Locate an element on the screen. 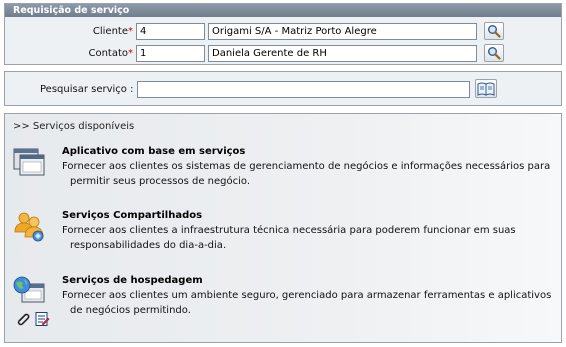  services-title: >> Serviços disponíveis is located at coordinates (74, 126).